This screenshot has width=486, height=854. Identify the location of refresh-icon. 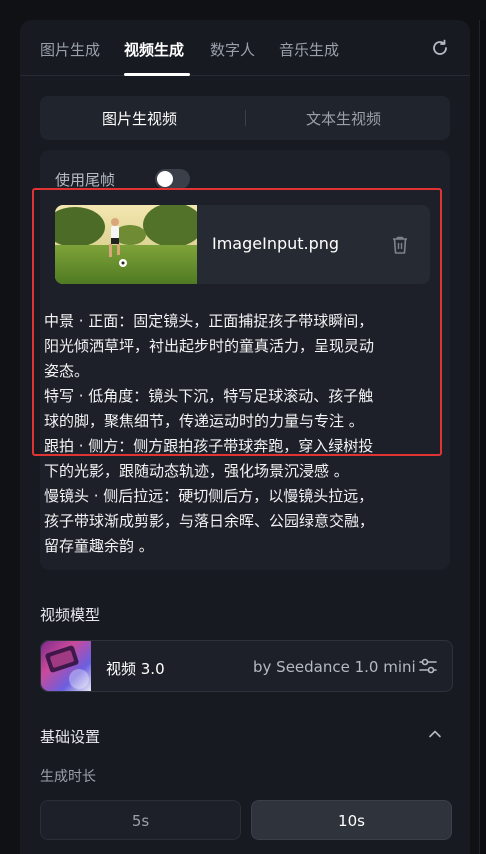
(440, 48).